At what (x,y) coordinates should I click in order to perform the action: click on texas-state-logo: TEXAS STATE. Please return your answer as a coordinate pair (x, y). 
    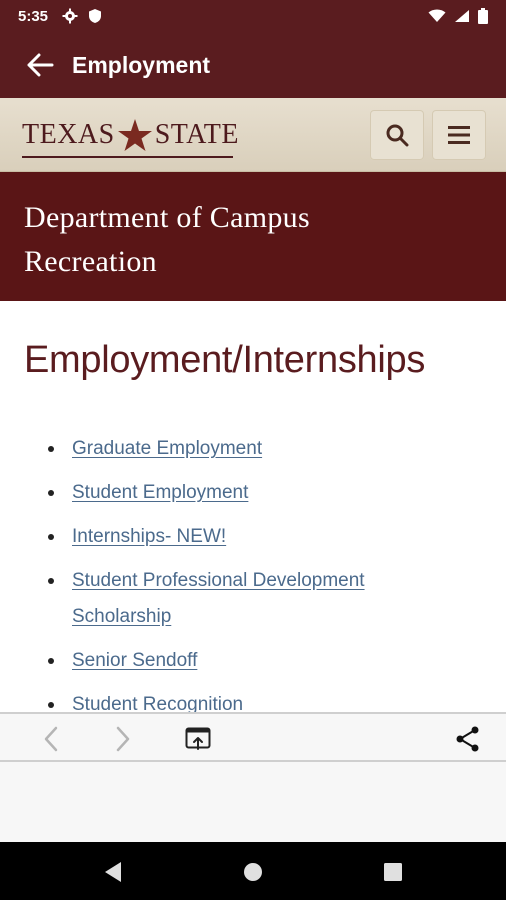
    Looking at the image, I should click on (130, 137).